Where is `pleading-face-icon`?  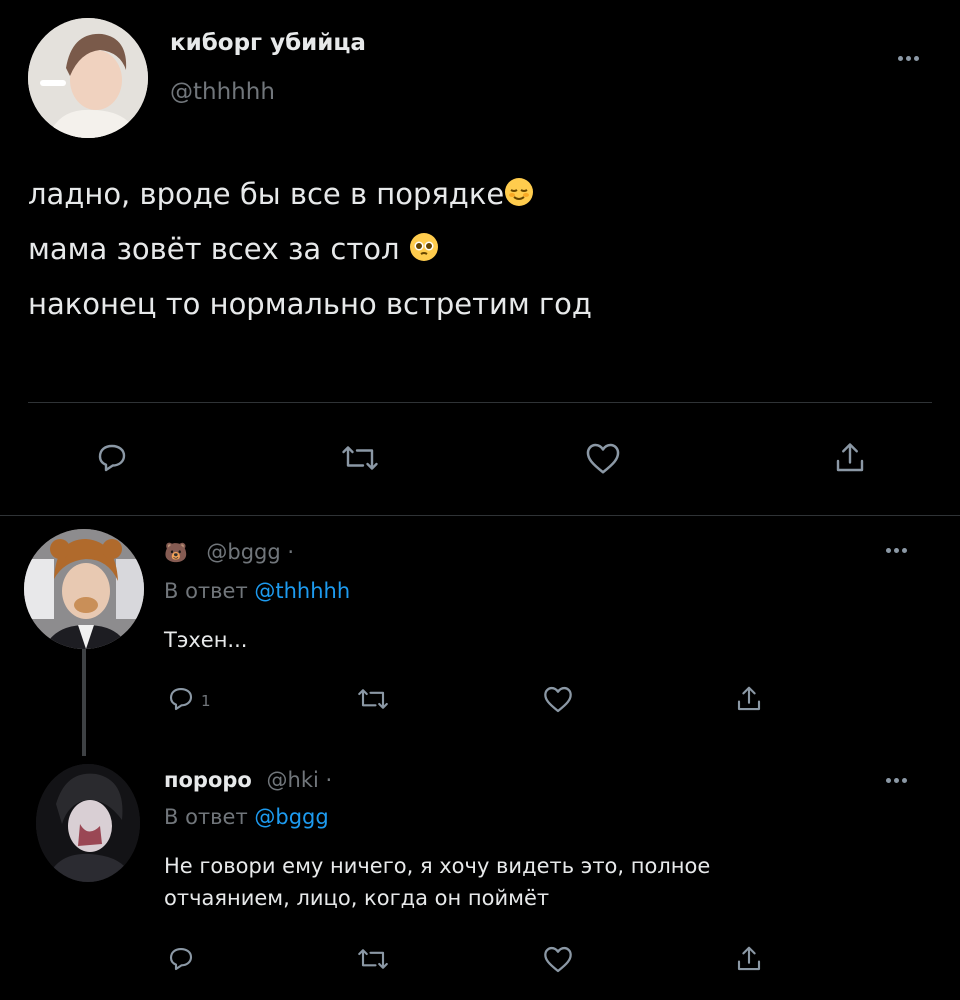
pleading-face-icon is located at coordinates (424, 252).